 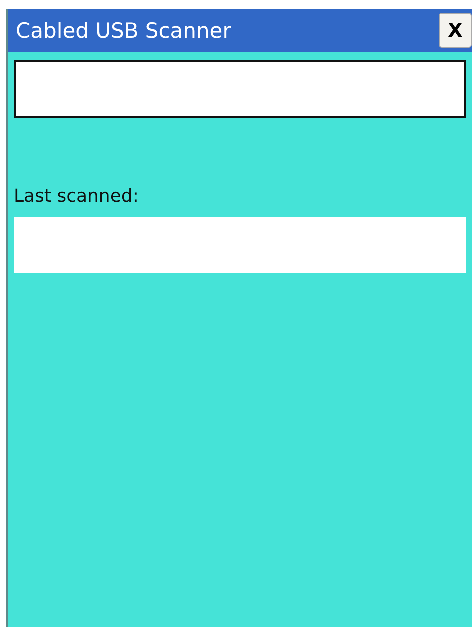 I want to click on input-field, so click(x=240, y=89).